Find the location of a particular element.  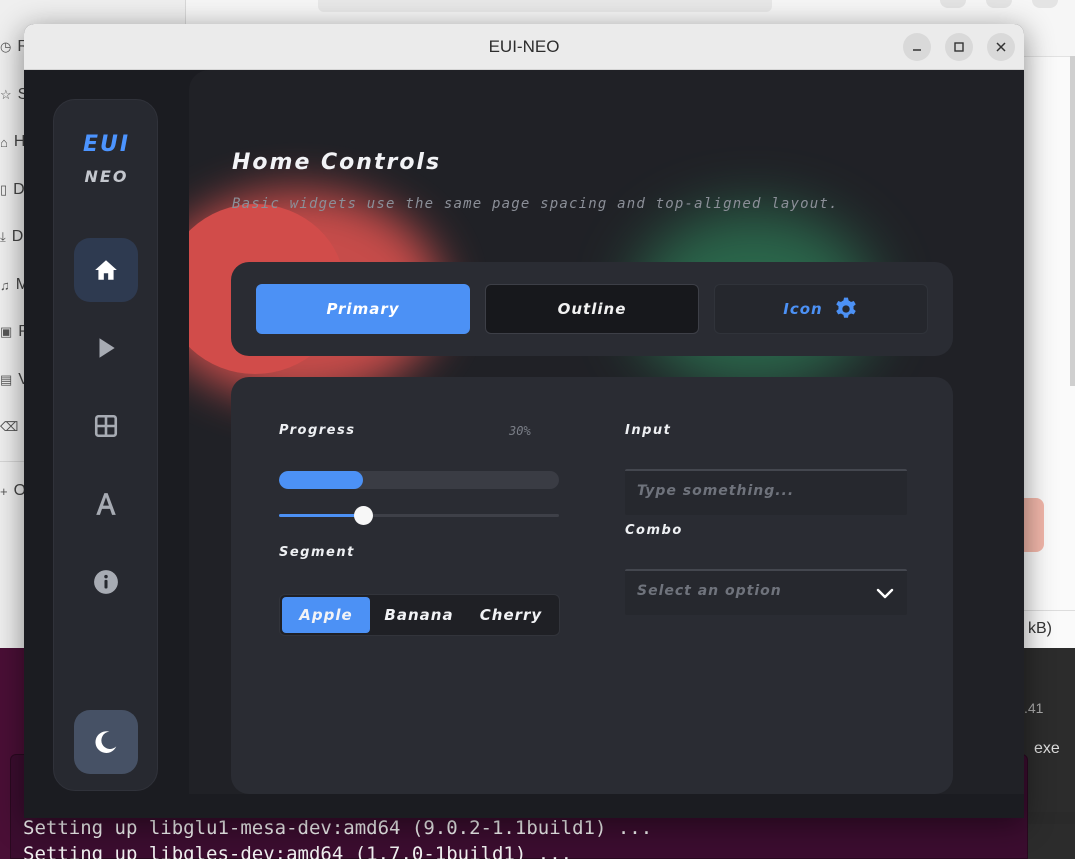

background-ext-text: exe is located at coordinates (1047, 748).